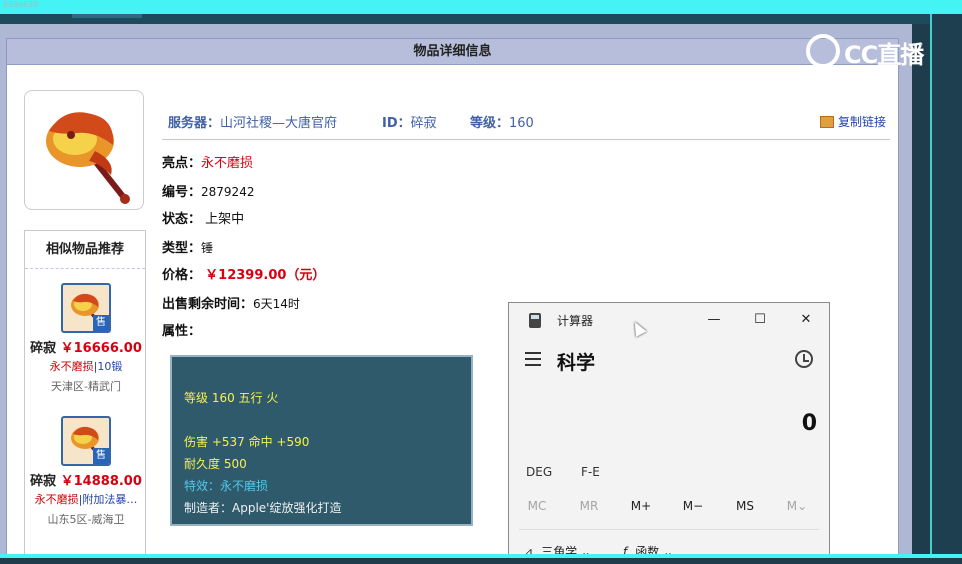 This screenshot has width=962, height=564. Describe the element at coordinates (669, 476) in the screenshot. I see `calculator-angle-row: DEG F-E` at that location.